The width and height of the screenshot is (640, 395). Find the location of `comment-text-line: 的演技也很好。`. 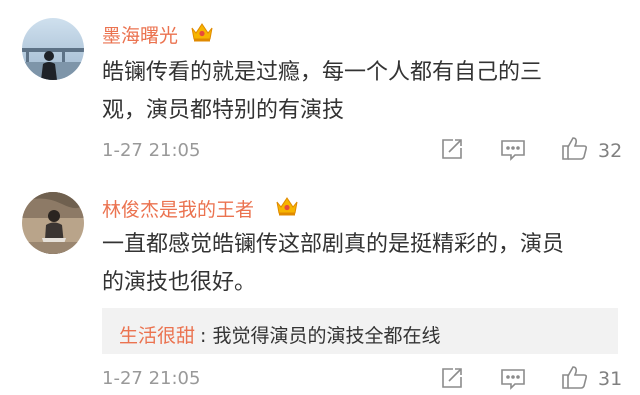

comment-text-line: 的演技也很好。 is located at coordinates (179, 282).